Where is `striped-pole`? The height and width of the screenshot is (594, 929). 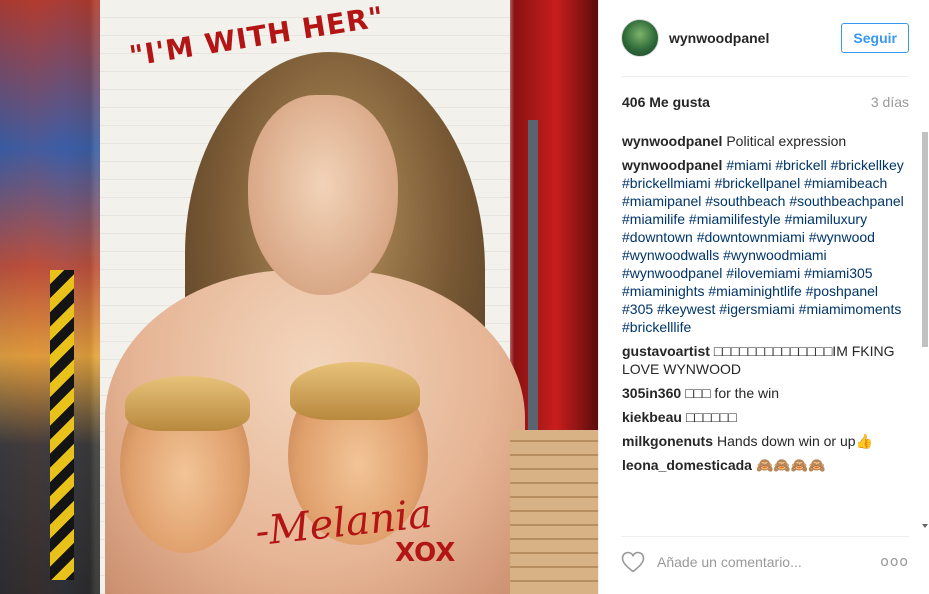
striped-pole is located at coordinates (62, 425).